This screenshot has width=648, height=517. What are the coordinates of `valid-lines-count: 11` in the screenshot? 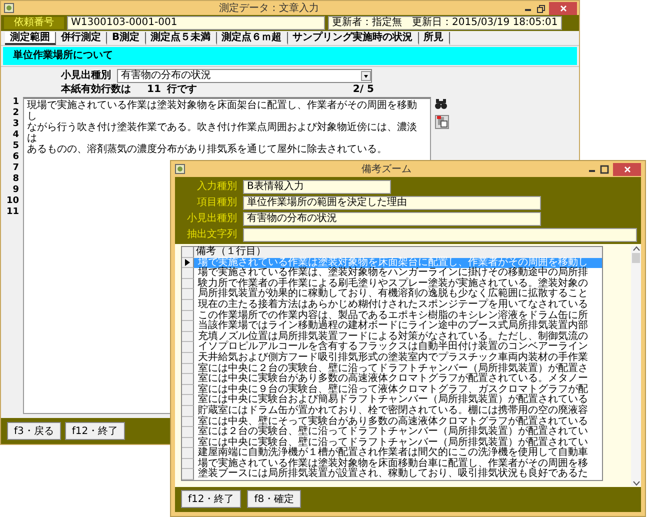 It's located at (154, 90).